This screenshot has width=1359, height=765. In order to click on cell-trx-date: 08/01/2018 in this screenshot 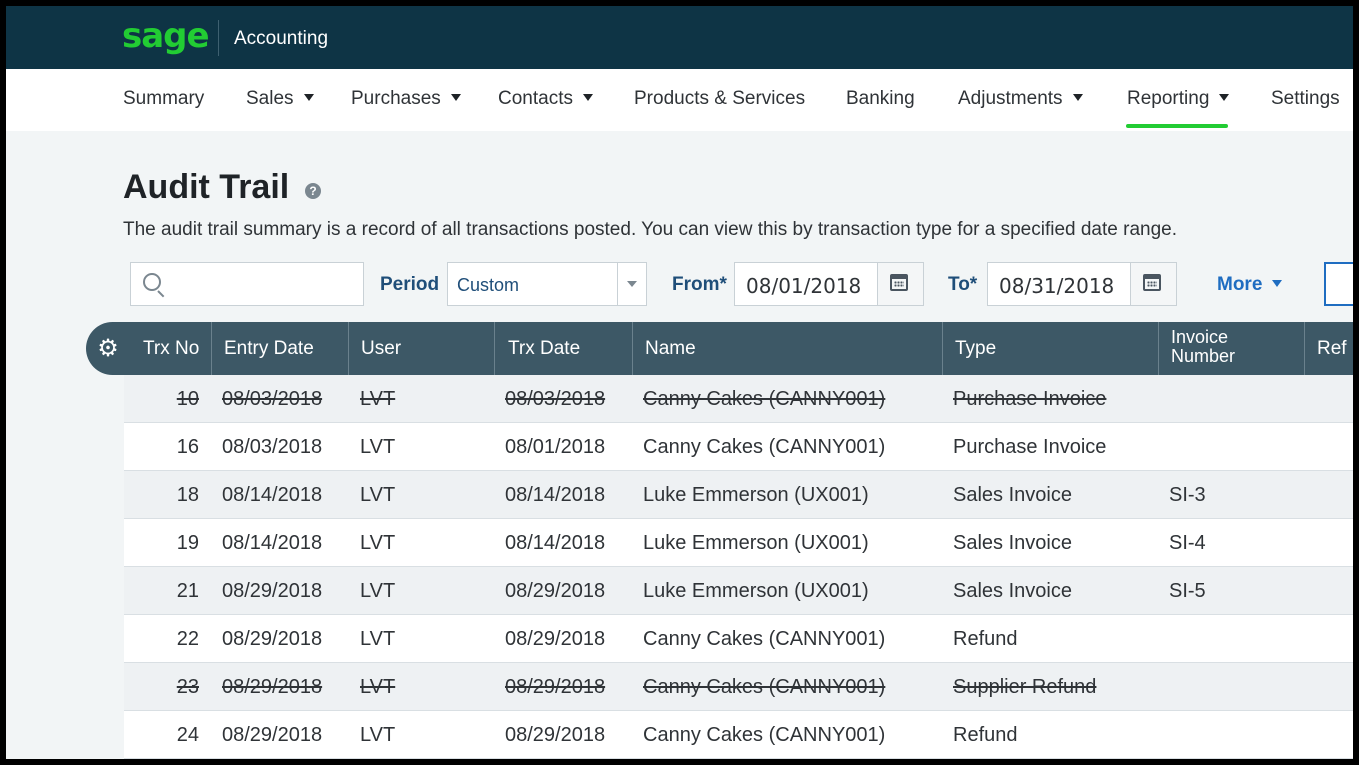, I will do `click(555, 447)`.